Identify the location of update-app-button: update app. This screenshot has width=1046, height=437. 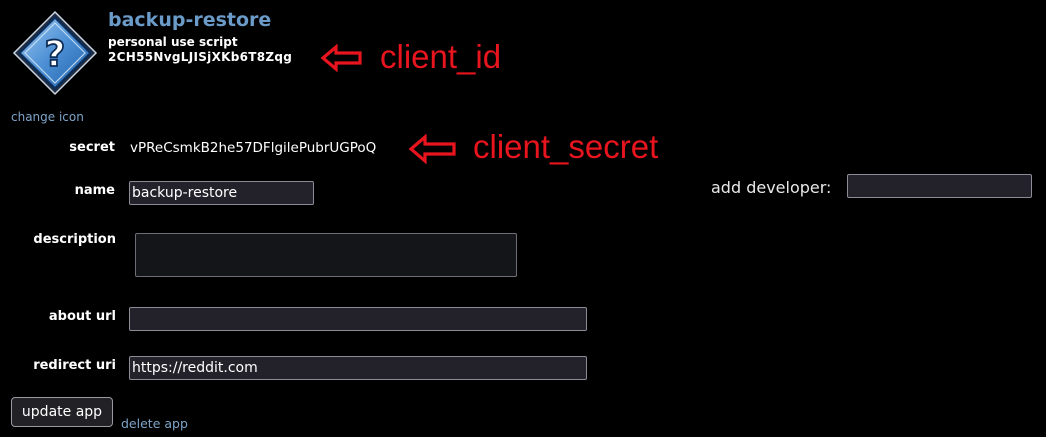
(62, 412).